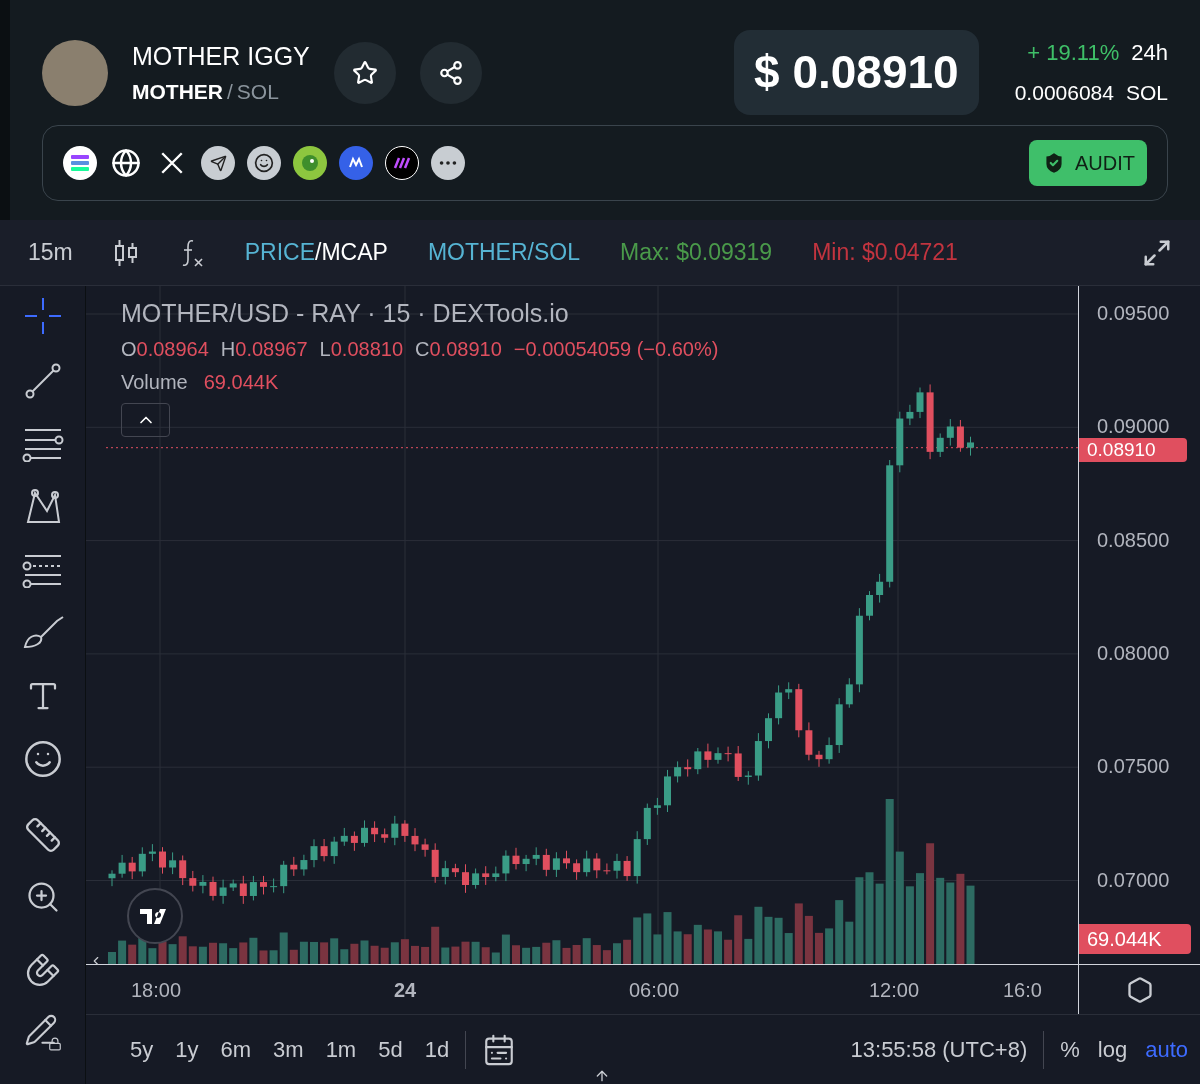 This screenshot has height=1084, width=1200. What do you see at coordinates (1133, 449) in the screenshot?
I see `current-price-tag: 0.08910` at bounding box center [1133, 449].